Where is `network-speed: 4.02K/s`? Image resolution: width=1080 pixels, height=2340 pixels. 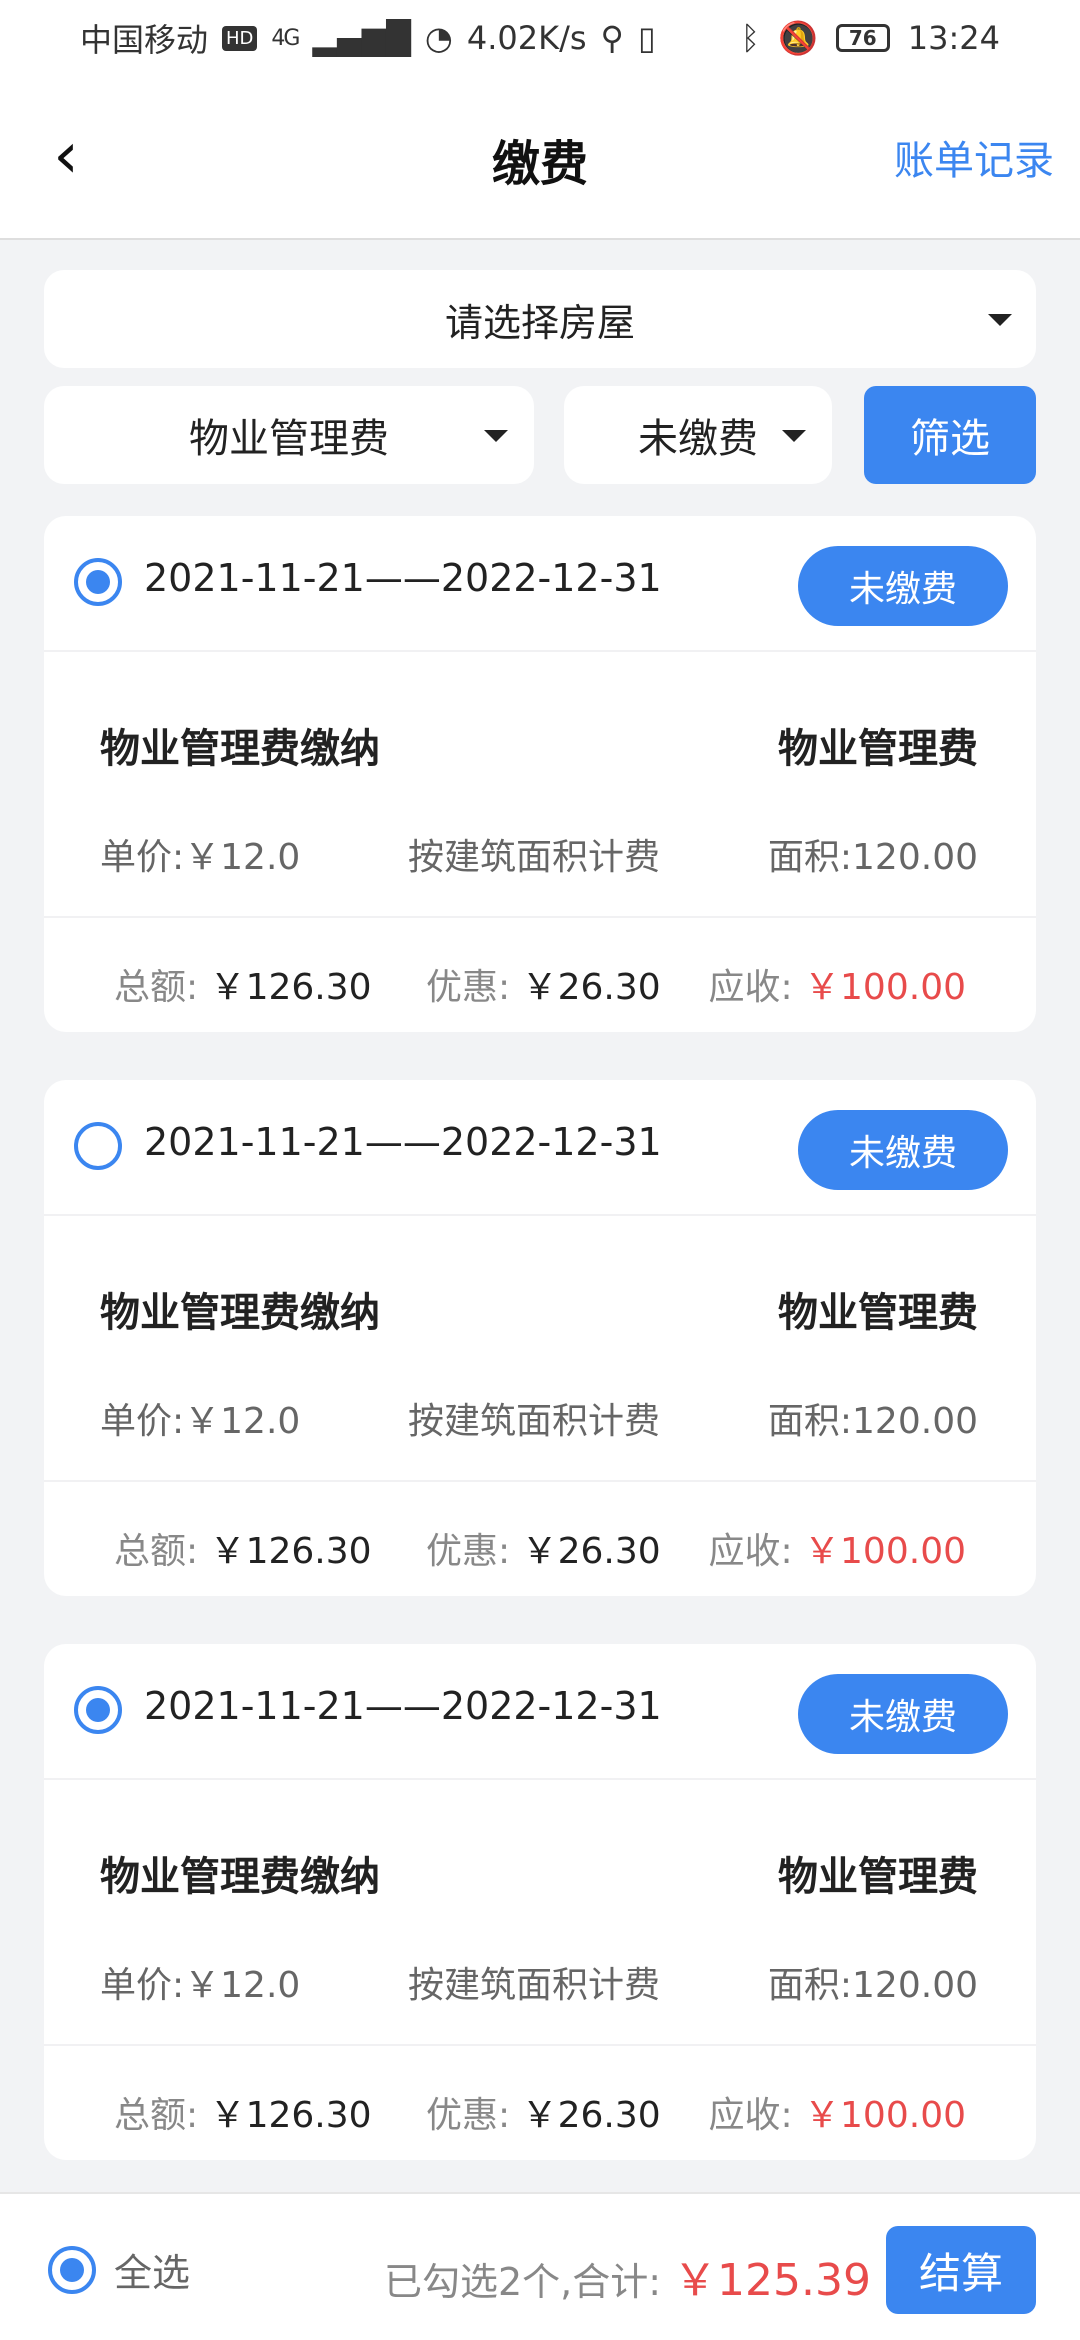
network-speed: 4.02K/s is located at coordinates (526, 38).